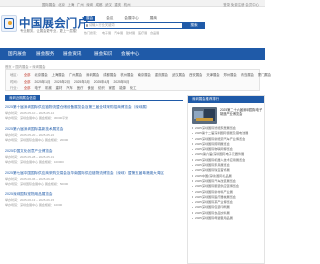 The image size is (320, 264). I want to click on top-city-link: 上海, so click(71, 5).